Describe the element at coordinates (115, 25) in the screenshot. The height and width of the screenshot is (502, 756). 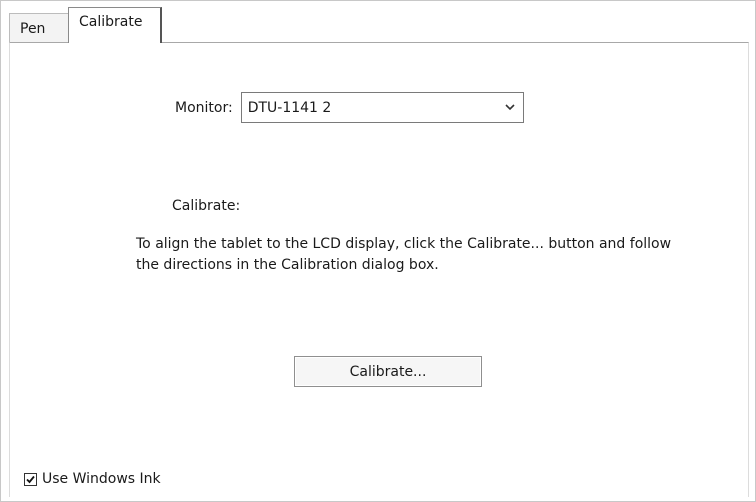
I see `tab-calibrate: Calibrate` at that location.